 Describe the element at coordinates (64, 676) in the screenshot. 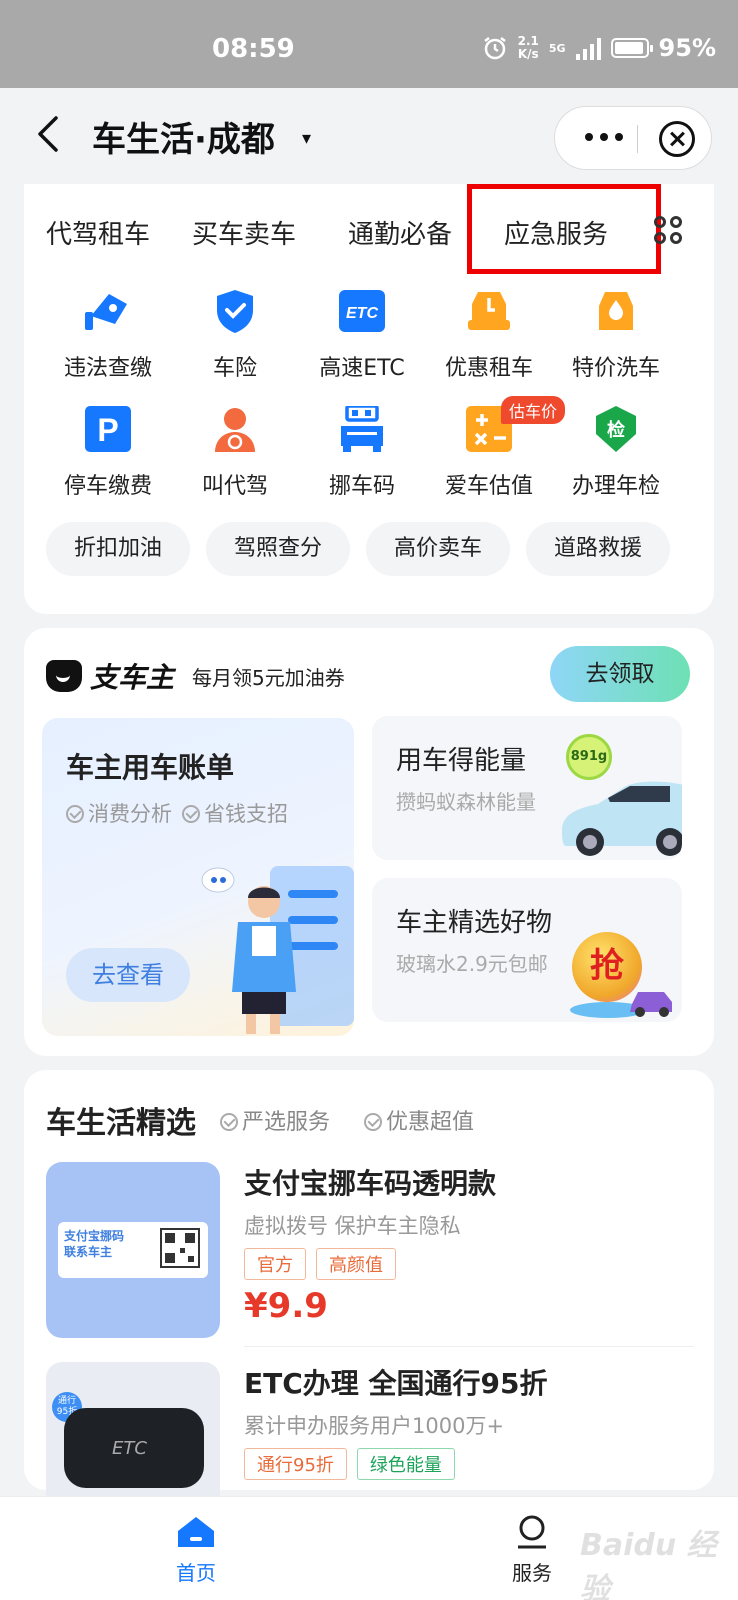

I see `zhichezhu-logo-icon` at that location.